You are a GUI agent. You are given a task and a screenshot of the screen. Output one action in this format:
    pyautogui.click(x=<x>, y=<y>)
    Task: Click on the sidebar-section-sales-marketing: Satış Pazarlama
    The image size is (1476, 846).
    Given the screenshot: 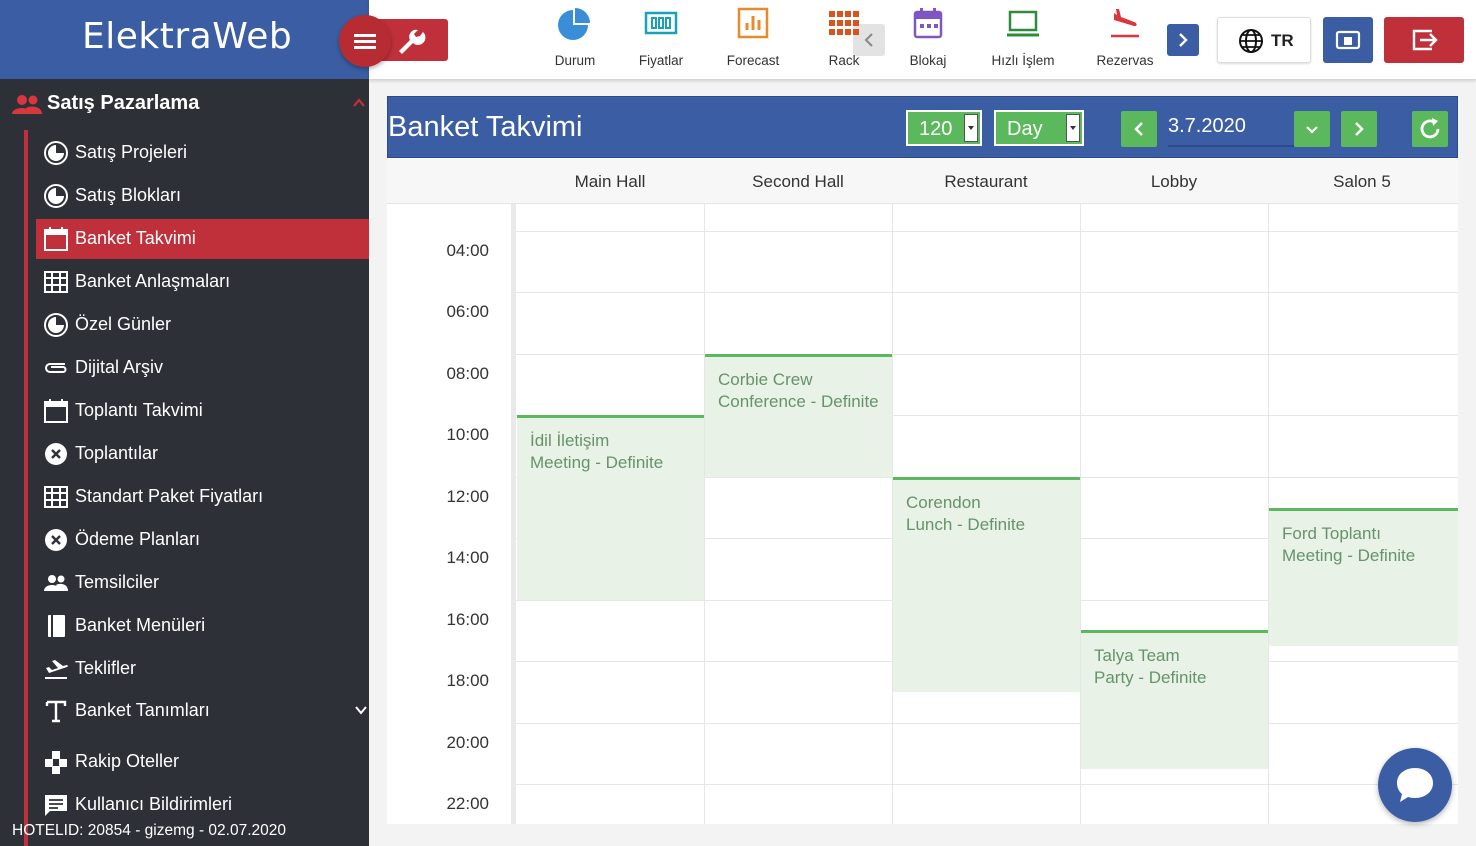 What is the action you would take?
    pyautogui.click(x=184, y=104)
    